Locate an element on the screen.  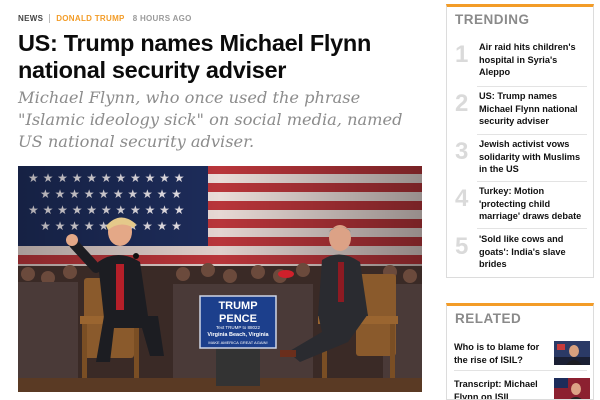
trending-rank: 5 is located at coordinates (462, 246).